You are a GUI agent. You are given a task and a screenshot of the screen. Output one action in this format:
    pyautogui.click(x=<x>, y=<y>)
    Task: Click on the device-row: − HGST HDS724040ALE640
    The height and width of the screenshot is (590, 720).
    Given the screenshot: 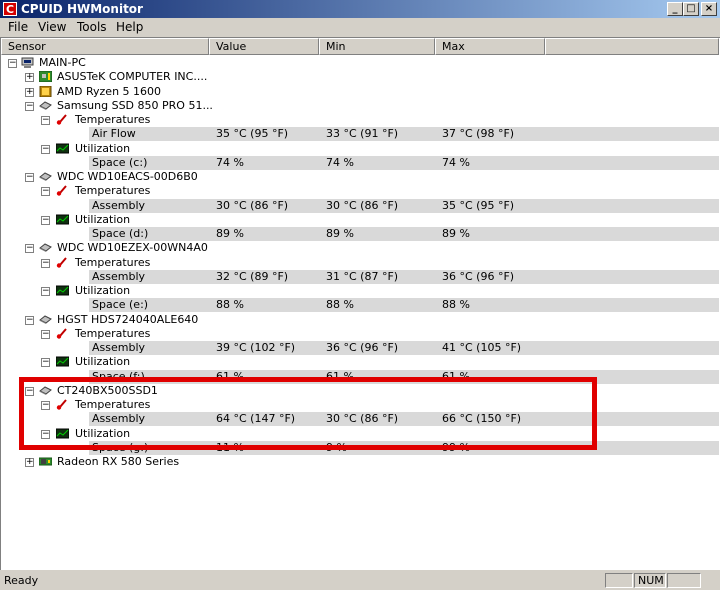 What is the action you would take?
    pyautogui.click(x=360, y=320)
    